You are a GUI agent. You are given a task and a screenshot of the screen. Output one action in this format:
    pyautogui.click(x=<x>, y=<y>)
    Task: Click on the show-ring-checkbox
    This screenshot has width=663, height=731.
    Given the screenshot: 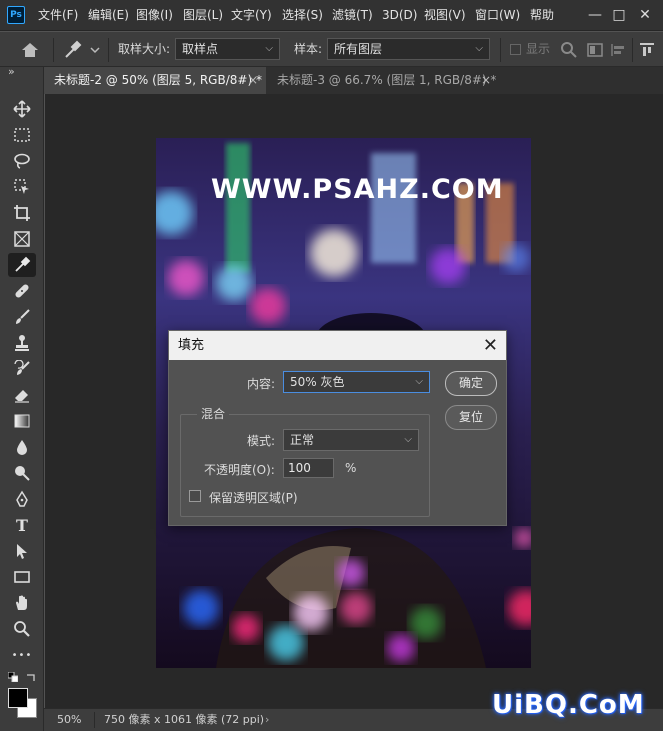 What is the action you would take?
    pyautogui.click(x=515, y=49)
    